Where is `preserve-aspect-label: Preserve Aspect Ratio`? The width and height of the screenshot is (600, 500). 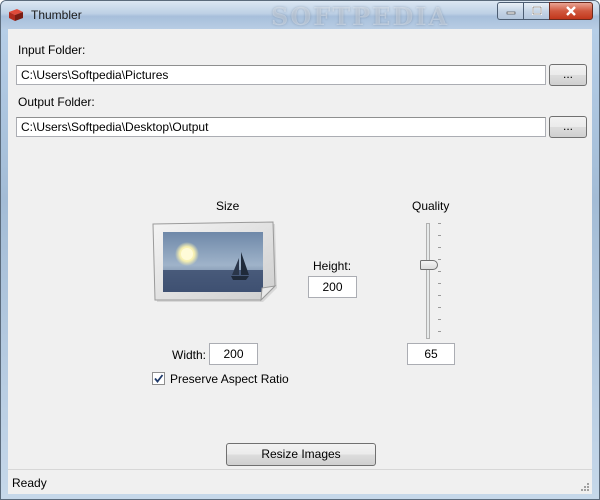
preserve-aspect-label: Preserve Aspect Ratio is located at coordinates (229, 379).